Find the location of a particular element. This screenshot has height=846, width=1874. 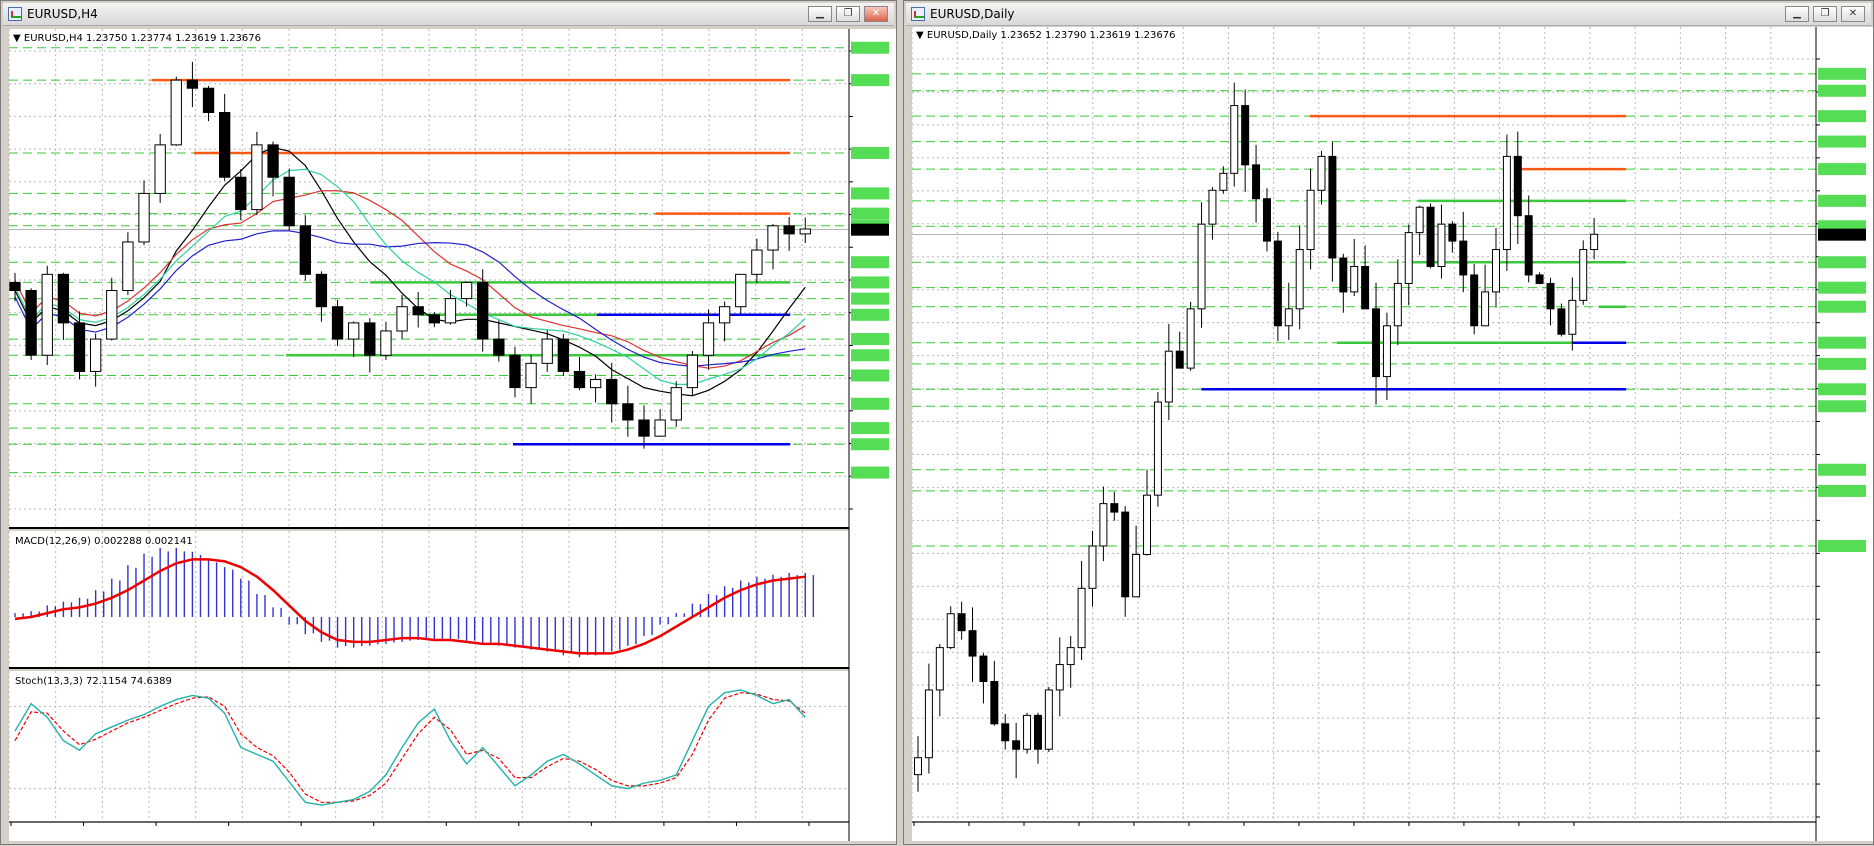

h4-macd-legend: MACD(12,26,9) 0.002288 0.002141 is located at coordinates (104, 541).